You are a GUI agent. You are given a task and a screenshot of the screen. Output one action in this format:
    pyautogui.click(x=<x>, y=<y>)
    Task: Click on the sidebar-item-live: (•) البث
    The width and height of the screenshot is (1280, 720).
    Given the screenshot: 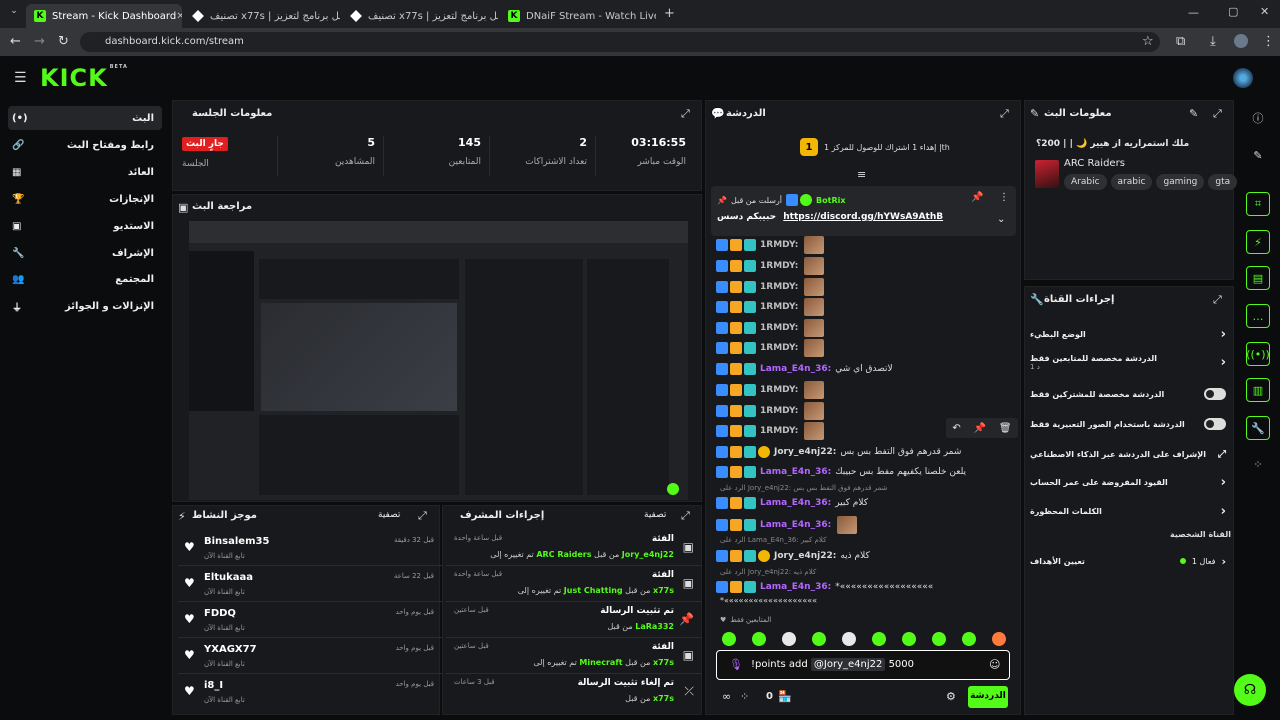 What is the action you would take?
    pyautogui.click(x=85, y=118)
    